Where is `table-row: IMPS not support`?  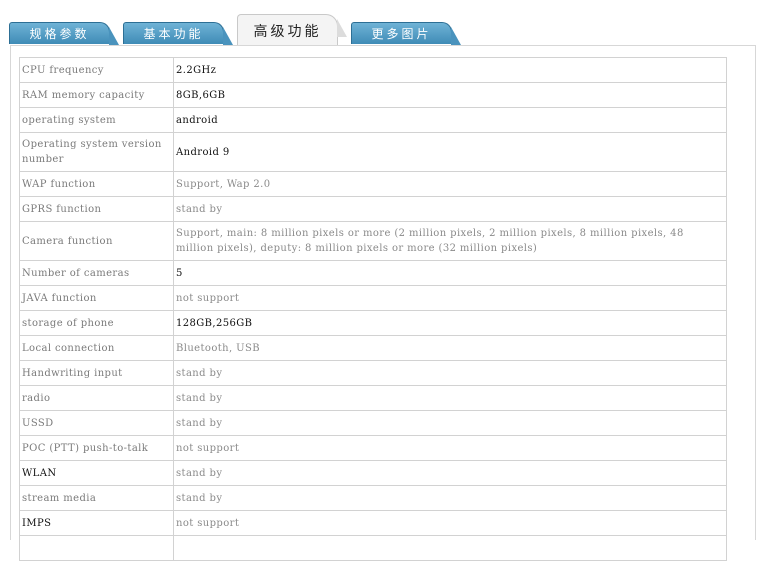
table-row: IMPS not support is located at coordinates (373, 523).